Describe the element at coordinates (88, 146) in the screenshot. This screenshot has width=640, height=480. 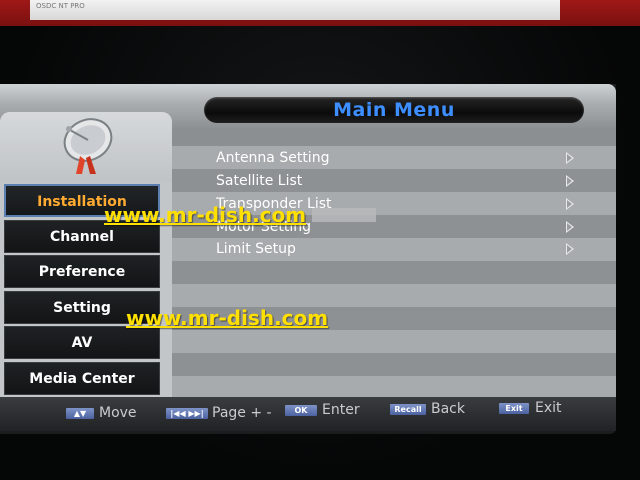
I see `satellite-dish-icon` at that location.